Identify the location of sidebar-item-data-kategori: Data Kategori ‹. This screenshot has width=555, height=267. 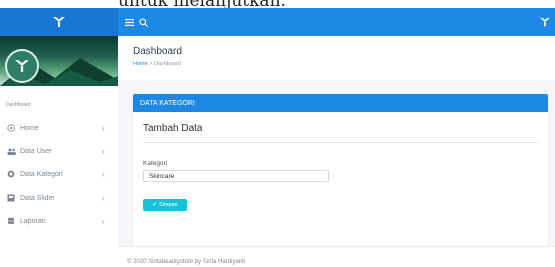
(59, 174).